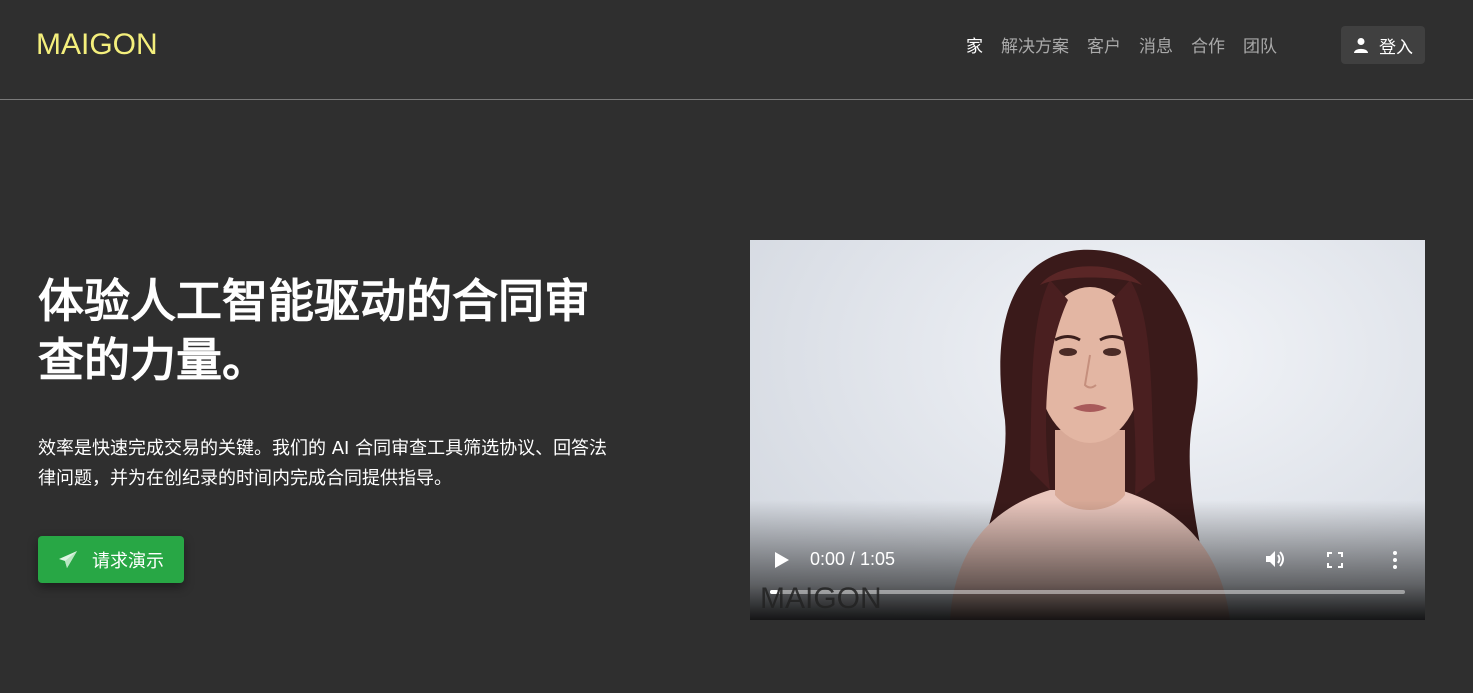 The width and height of the screenshot is (1473, 693). Describe the element at coordinates (1276, 559) in the screenshot. I see `volume-icon` at that location.